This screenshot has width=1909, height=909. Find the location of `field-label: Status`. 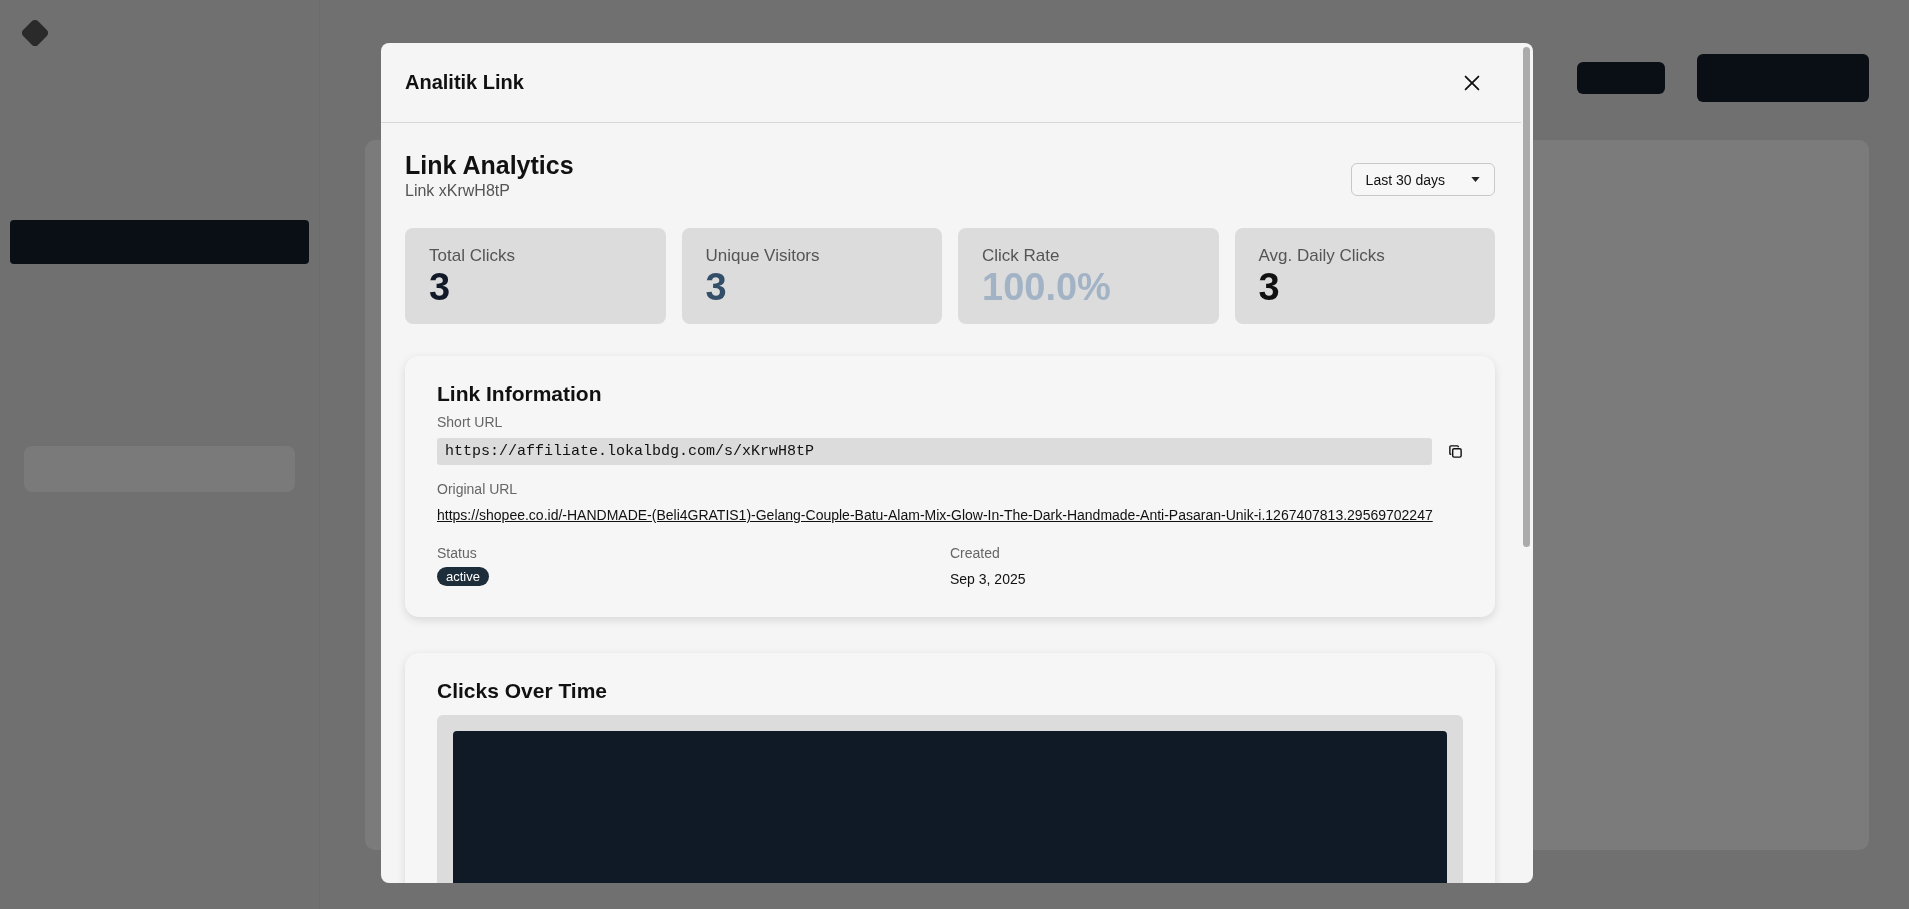

field-label: Status is located at coordinates (457, 553).